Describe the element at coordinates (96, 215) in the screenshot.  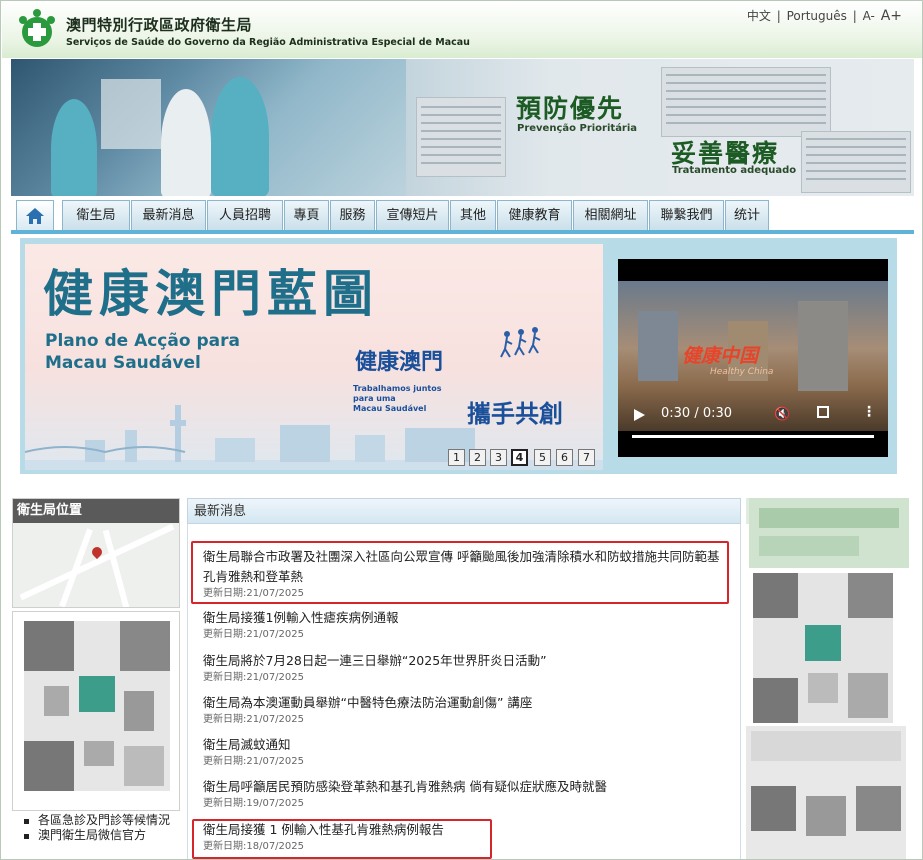
I see `tab-health-bureau: 衛生局` at that location.